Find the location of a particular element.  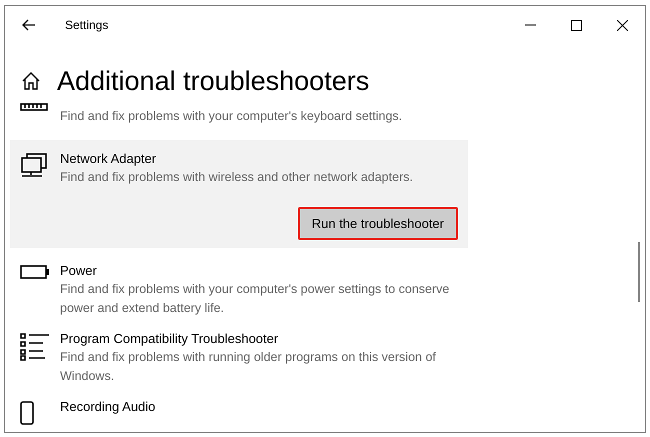

window-title: Settings is located at coordinates (86, 25).